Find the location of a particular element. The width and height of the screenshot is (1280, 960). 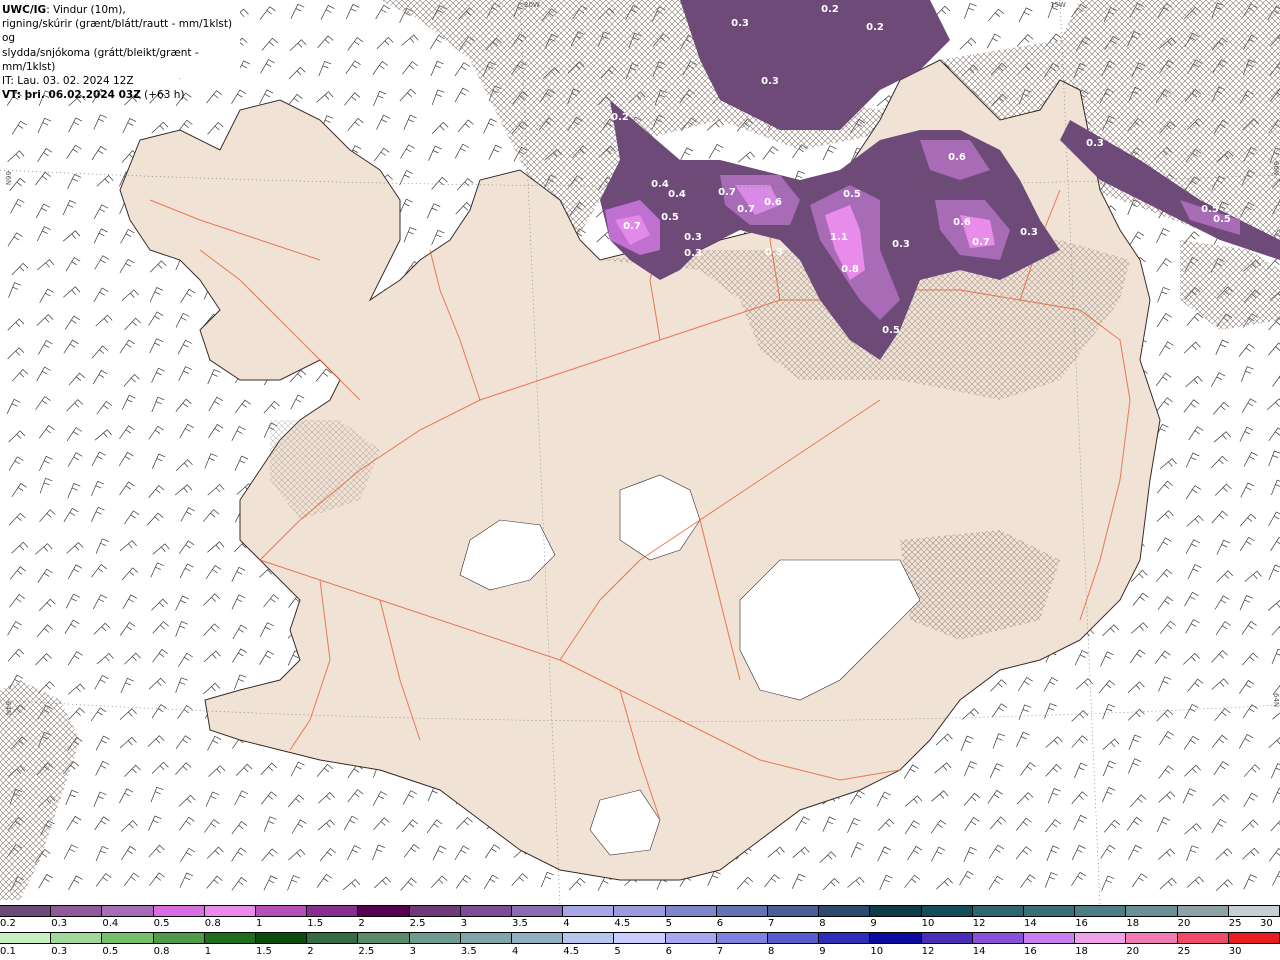

coord-label-right-lower: 64N is located at coordinates (1276, 700).